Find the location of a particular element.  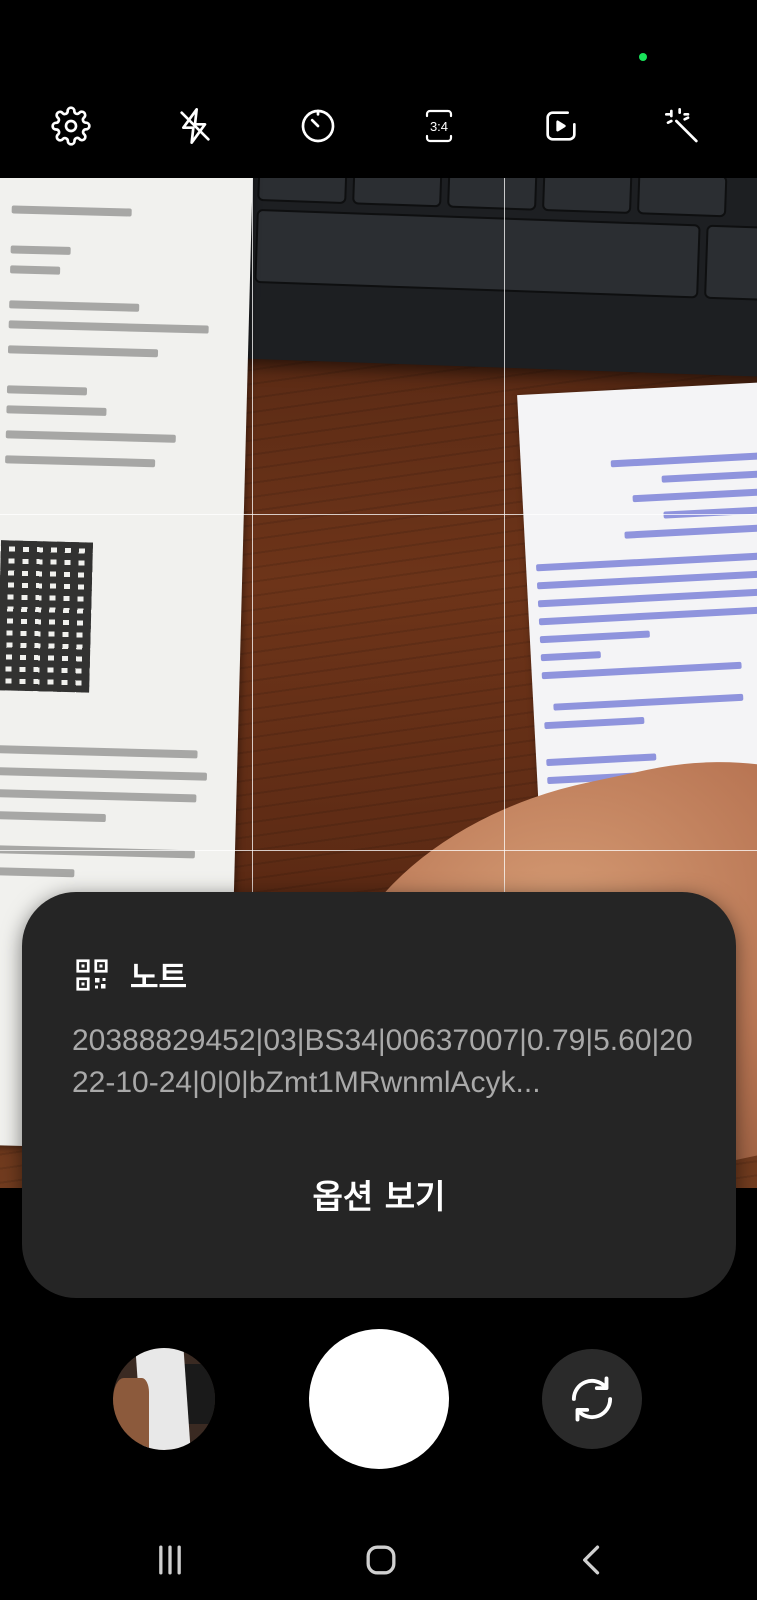

home-icon is located at coordinates (381, 1560).